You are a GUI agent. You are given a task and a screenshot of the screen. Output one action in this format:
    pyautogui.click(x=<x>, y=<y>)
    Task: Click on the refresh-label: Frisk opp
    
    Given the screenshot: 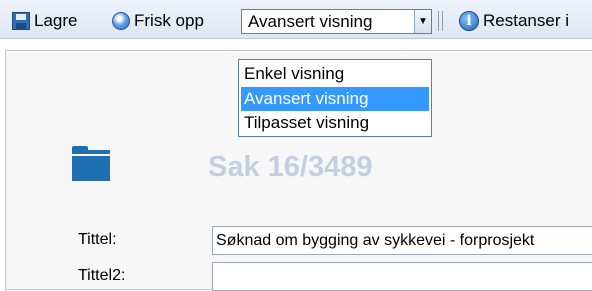 What is the action you would take?
    pyautogui.click(x=169, y=20)
    